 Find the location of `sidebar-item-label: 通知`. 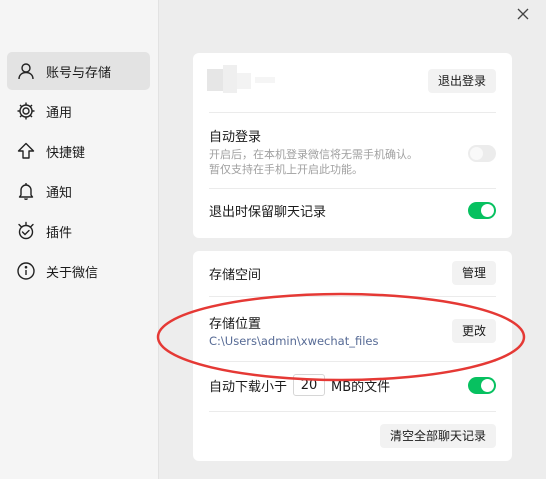

sidebar-item-label: 通知 is located at coordinates (59, 193).